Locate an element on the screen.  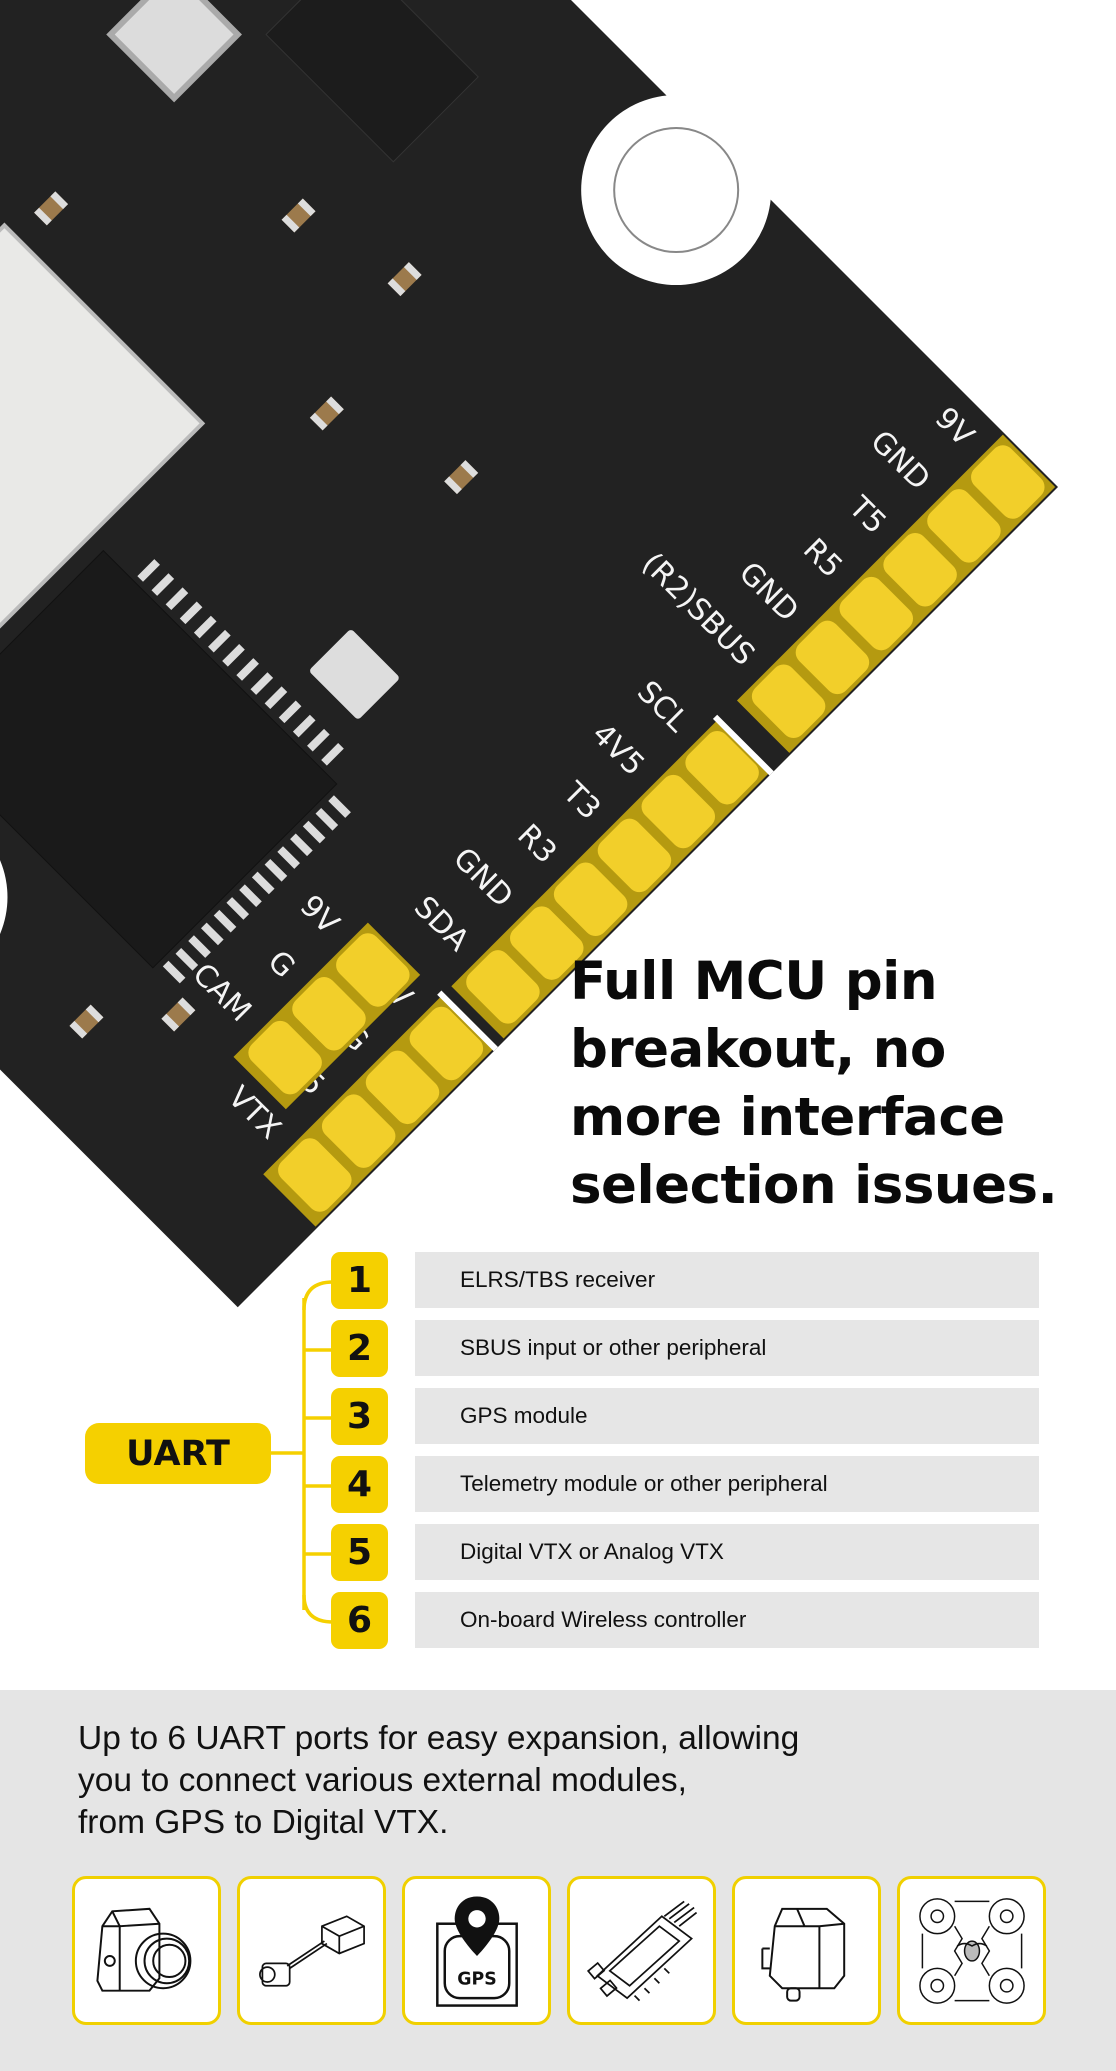
port-number-badge: 4 is located at coordinates (359, 1484).